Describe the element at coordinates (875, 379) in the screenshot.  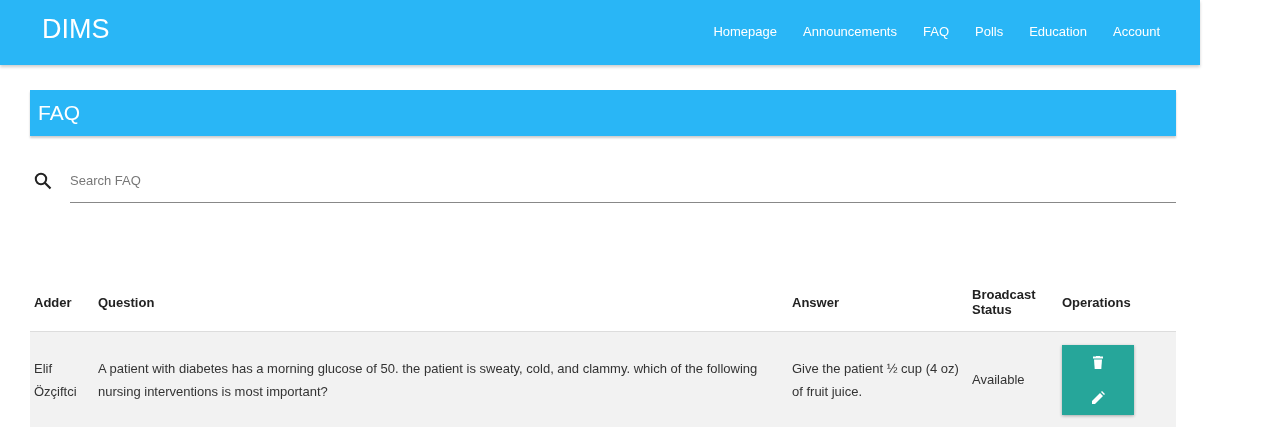
I see `table-cell: Give the patient ½ cup (4 oz) of fruit juice.` at that location.